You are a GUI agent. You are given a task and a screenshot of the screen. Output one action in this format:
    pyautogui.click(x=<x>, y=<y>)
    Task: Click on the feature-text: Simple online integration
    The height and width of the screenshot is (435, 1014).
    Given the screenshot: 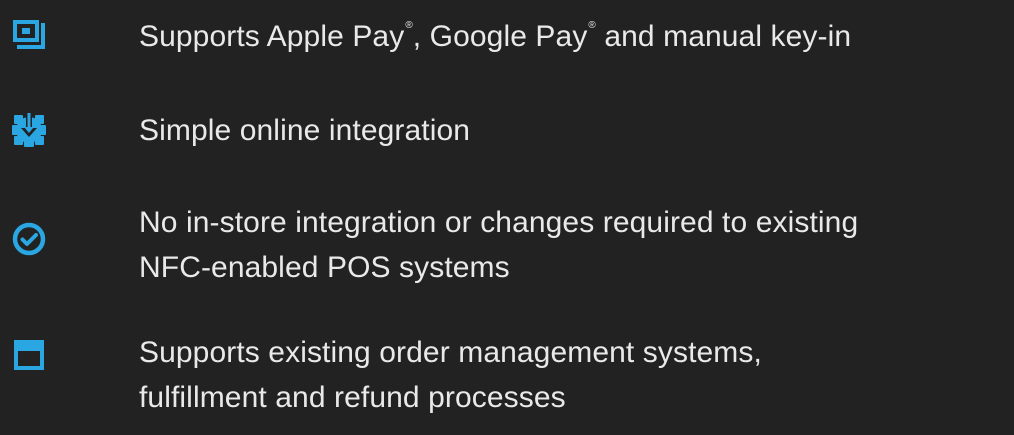 What is the action you would take?
    pyautogui.click(x=305, y=130)
    